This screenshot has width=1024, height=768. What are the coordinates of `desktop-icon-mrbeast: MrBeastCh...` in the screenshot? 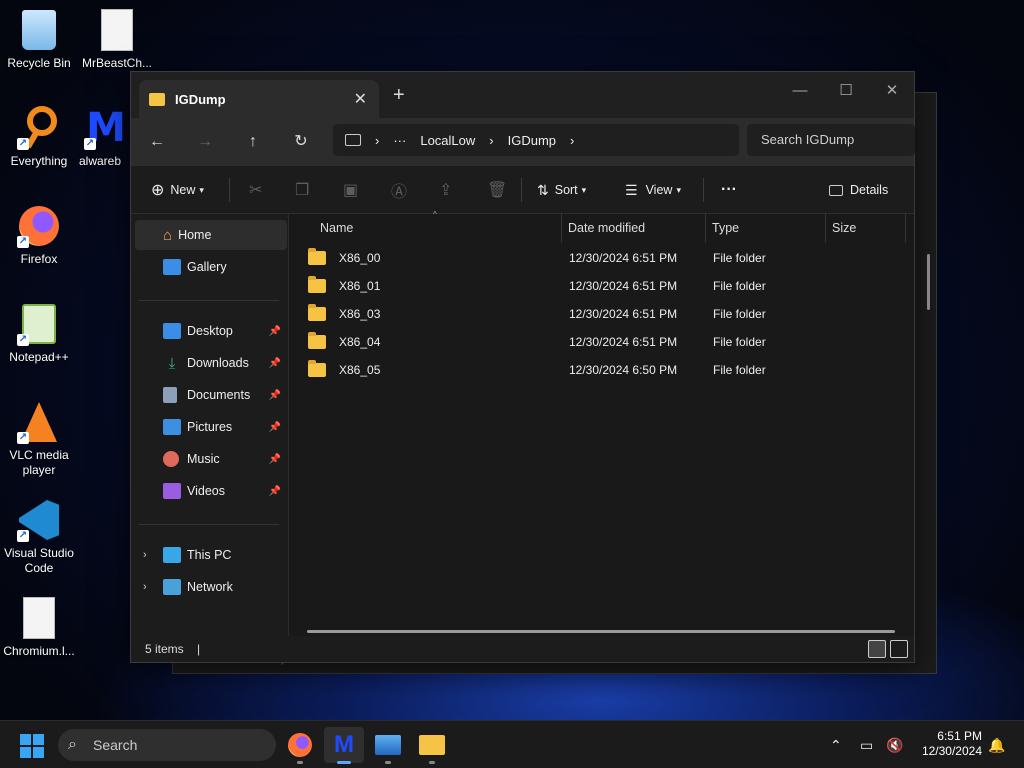 It's located at (117, 39).